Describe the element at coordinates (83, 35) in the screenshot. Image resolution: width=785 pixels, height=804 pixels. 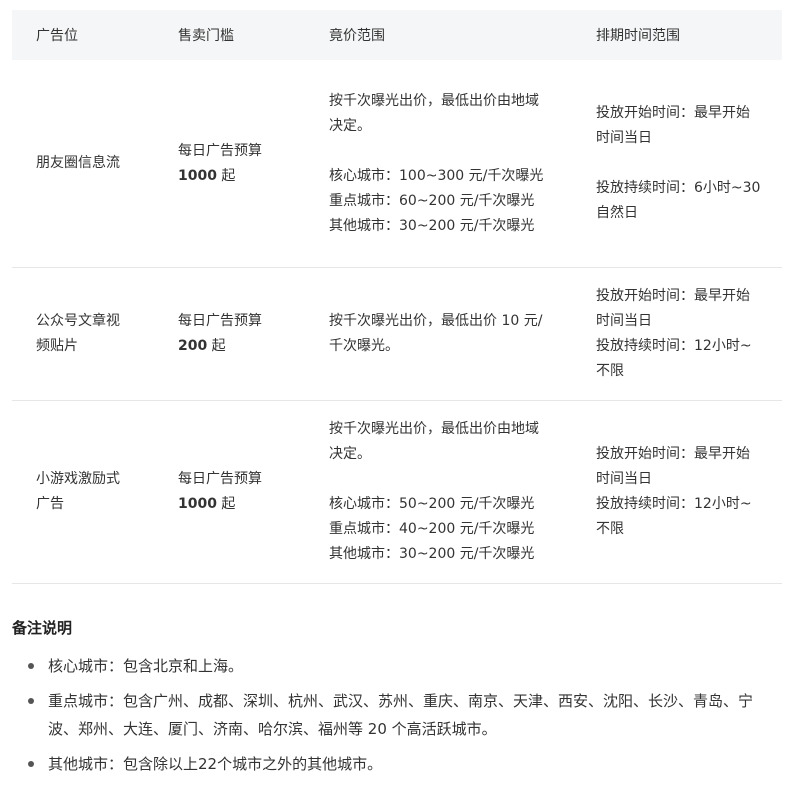
I see `header-ad-slot: 广告位` at that location.